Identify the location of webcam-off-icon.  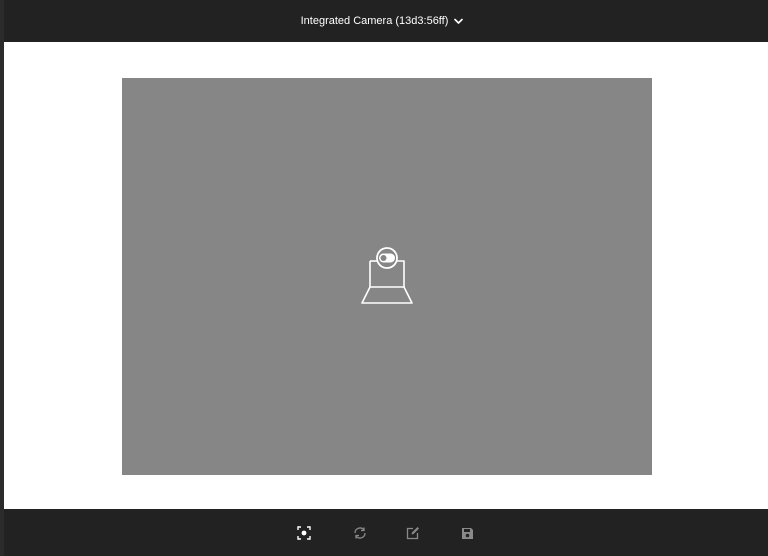
(387, 277).